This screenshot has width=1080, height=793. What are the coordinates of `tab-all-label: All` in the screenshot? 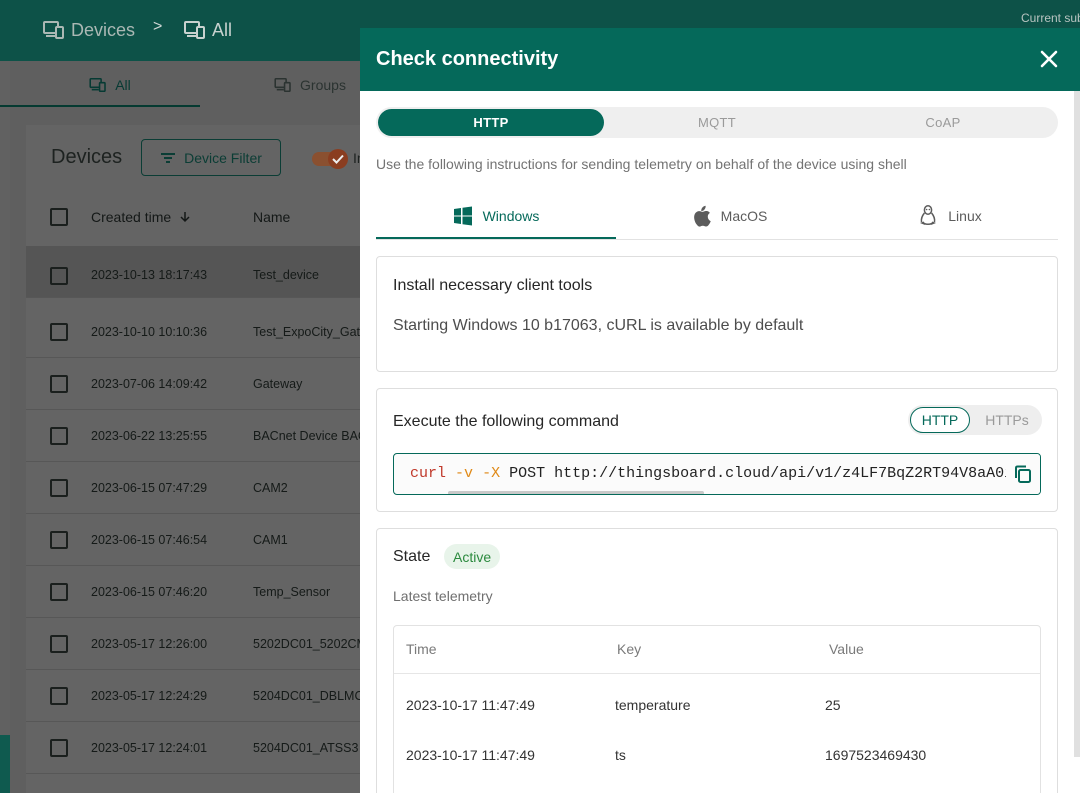 It's located at (123, 85).